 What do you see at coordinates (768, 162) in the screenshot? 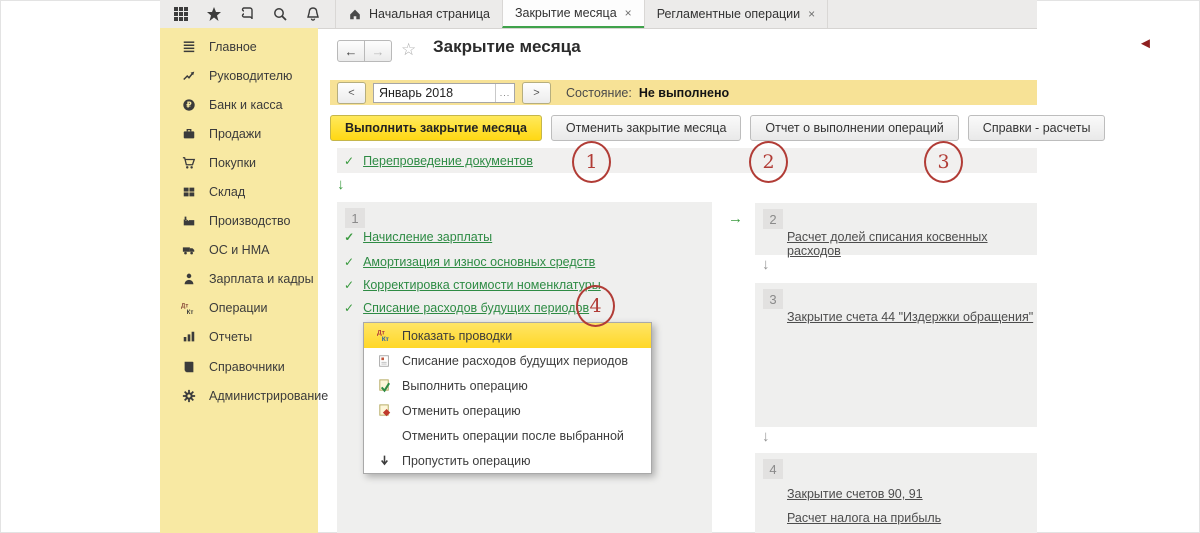
I see `annotation-circle-2: 2` at bounding box center [768, 162].